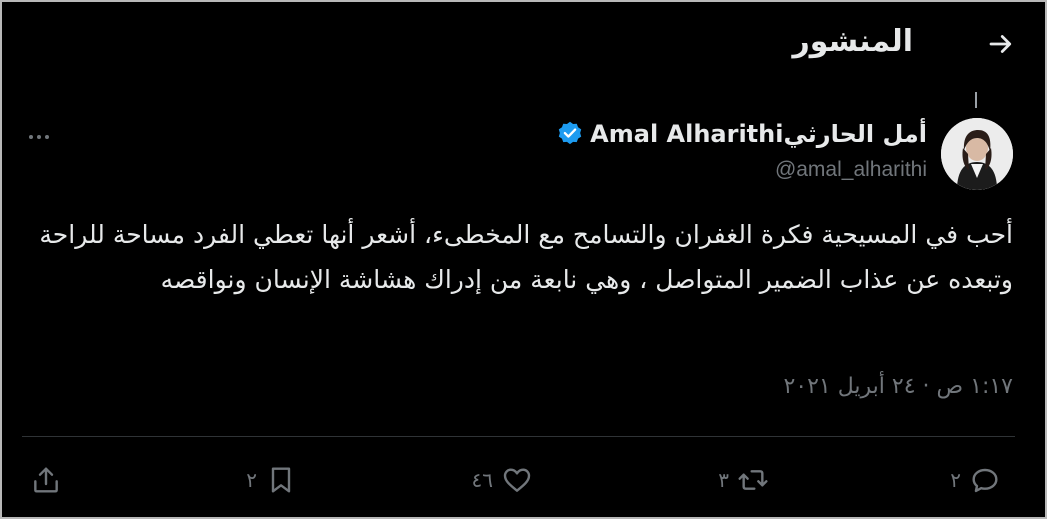 This screenshot has width=1047, height=519. I want to click on author-handle: @amal_alharithi, so click(851, 170).